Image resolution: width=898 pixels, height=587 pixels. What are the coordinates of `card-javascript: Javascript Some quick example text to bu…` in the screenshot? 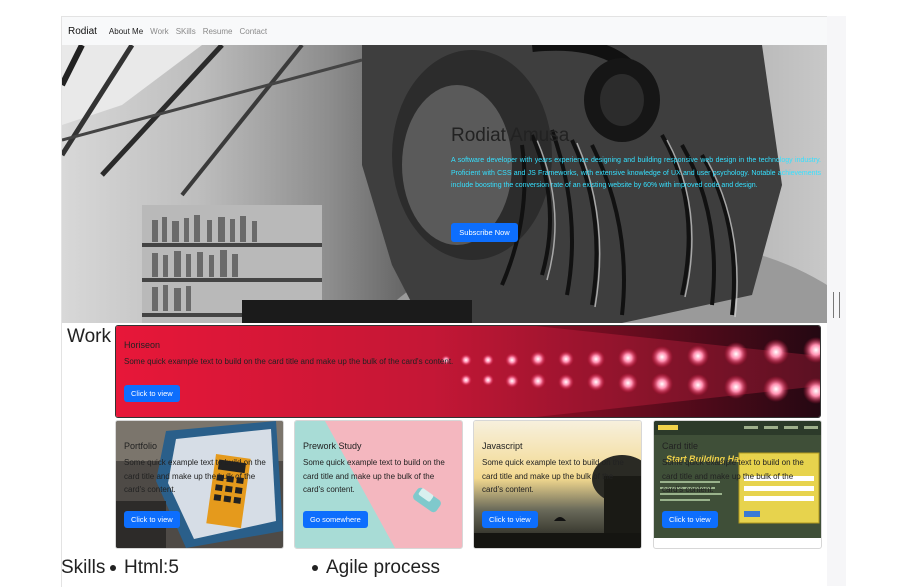 It's located at (557, 484).